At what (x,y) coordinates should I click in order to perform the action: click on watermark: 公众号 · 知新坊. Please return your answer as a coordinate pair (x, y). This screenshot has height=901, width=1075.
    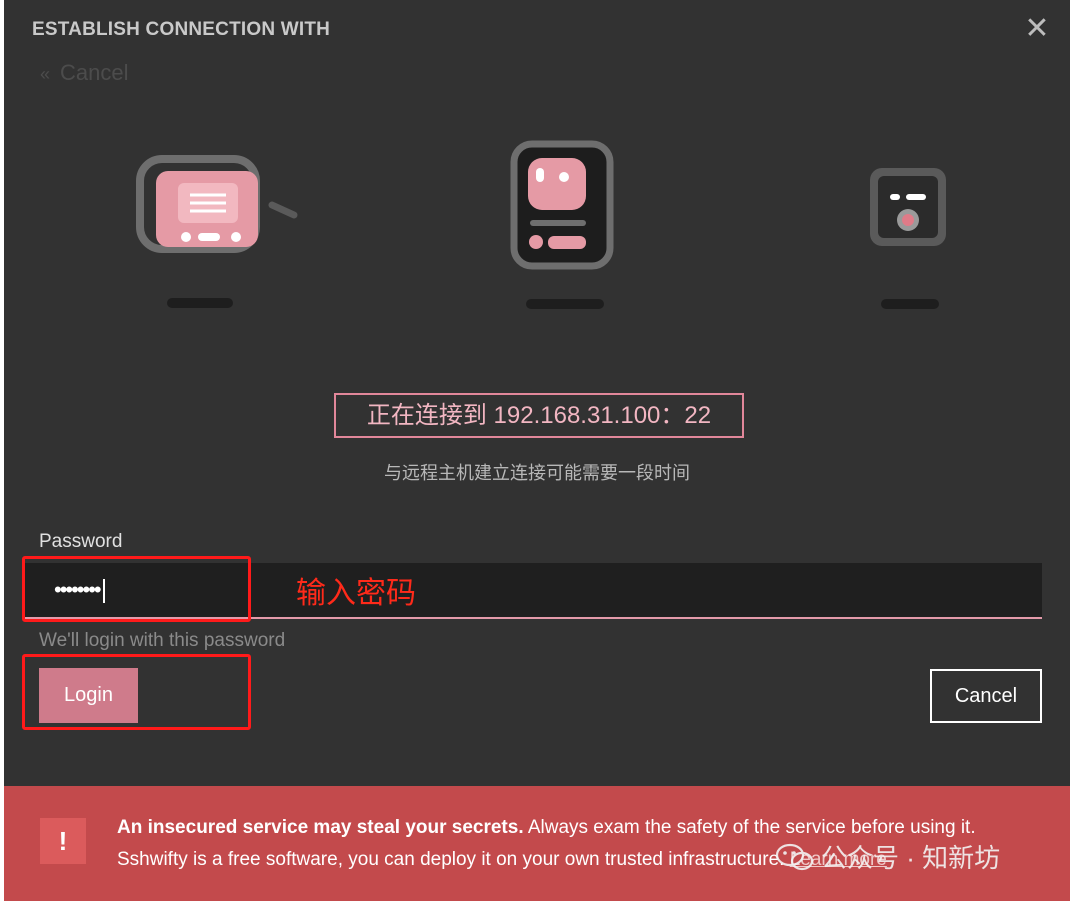
    Looking at the image, I should click on (887, 856).